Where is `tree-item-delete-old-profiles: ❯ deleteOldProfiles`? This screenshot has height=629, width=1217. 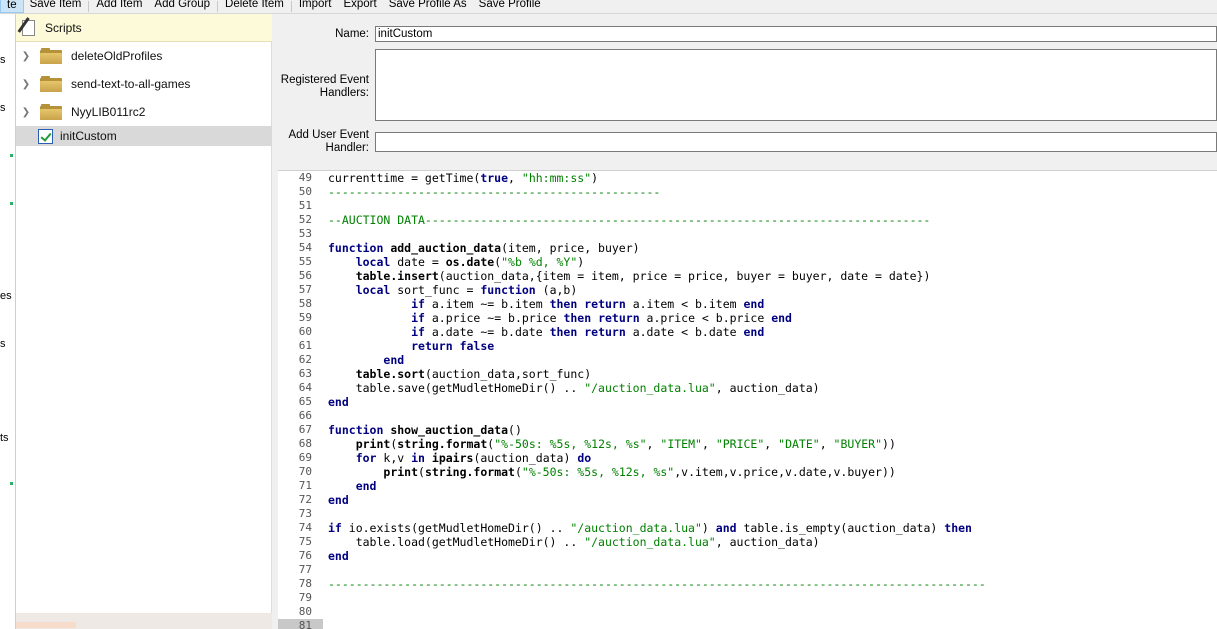 tree-item-delete-old-profiles: ❯ deleteOldProfiles is located at coordinates (144, 56).